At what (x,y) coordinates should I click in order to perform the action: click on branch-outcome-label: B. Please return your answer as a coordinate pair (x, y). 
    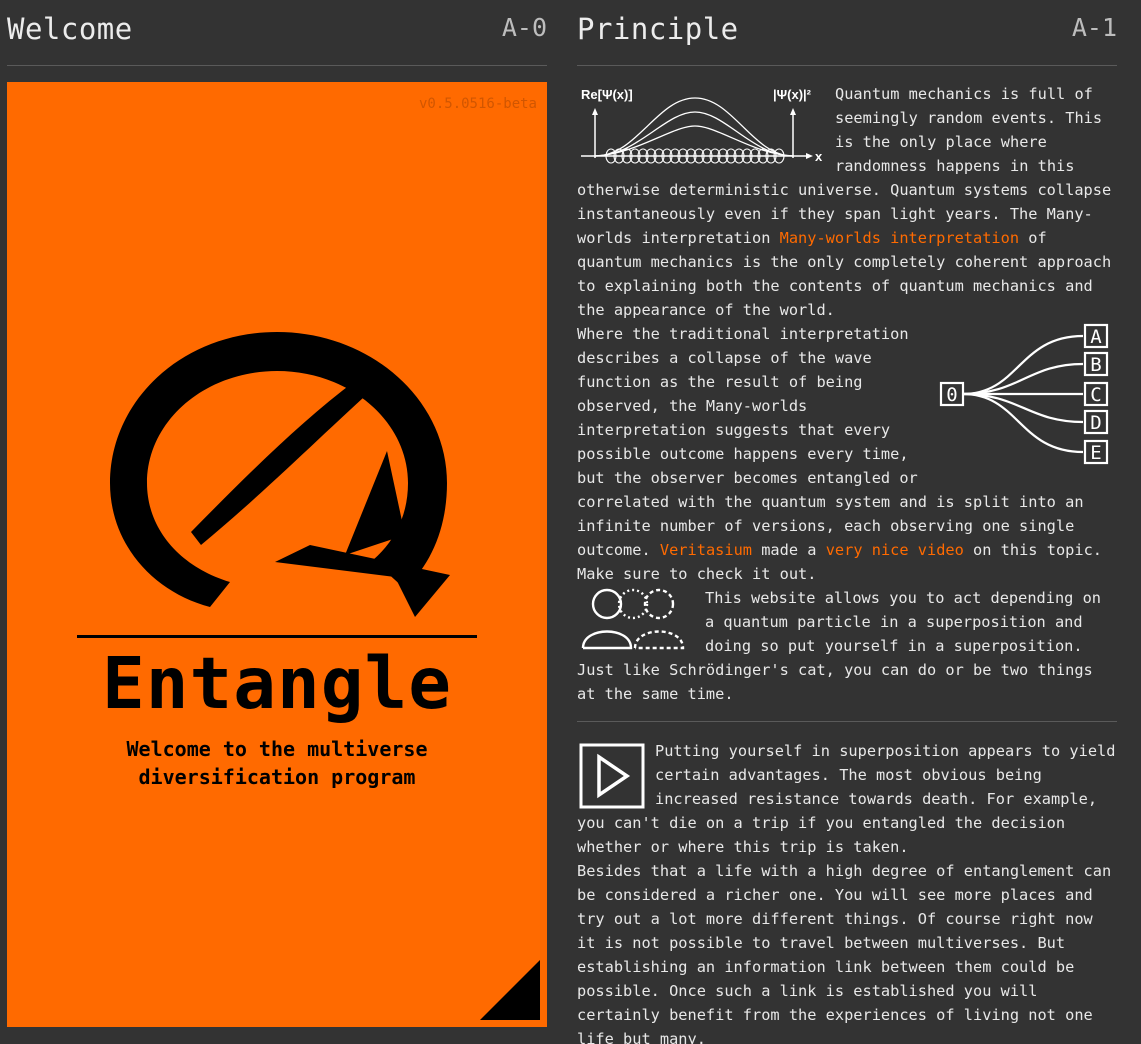
    Looking at the image, I should click on (1095, 365).